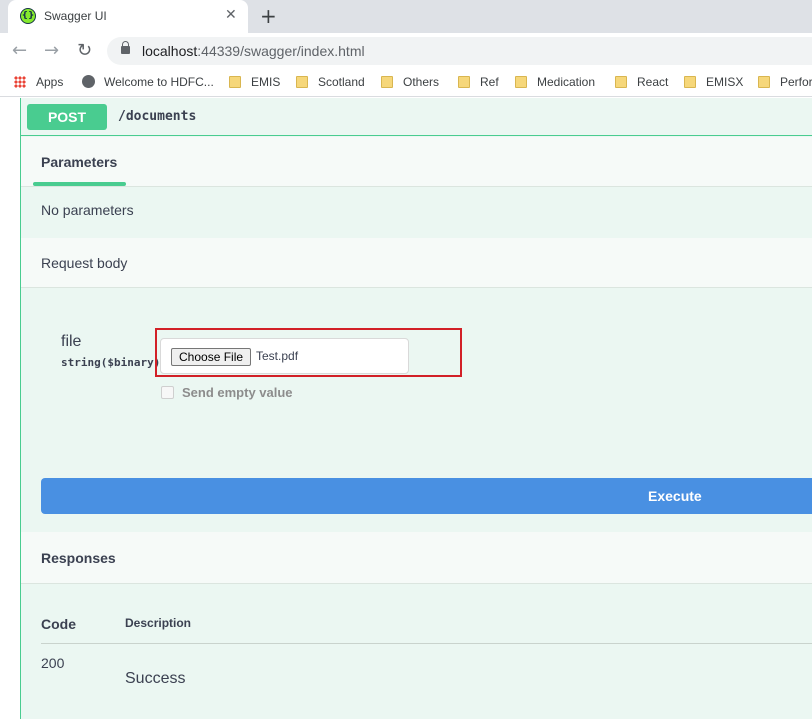  I want to click on address-bar: localhost:44339/swagger/index.html, so click(459, 51).